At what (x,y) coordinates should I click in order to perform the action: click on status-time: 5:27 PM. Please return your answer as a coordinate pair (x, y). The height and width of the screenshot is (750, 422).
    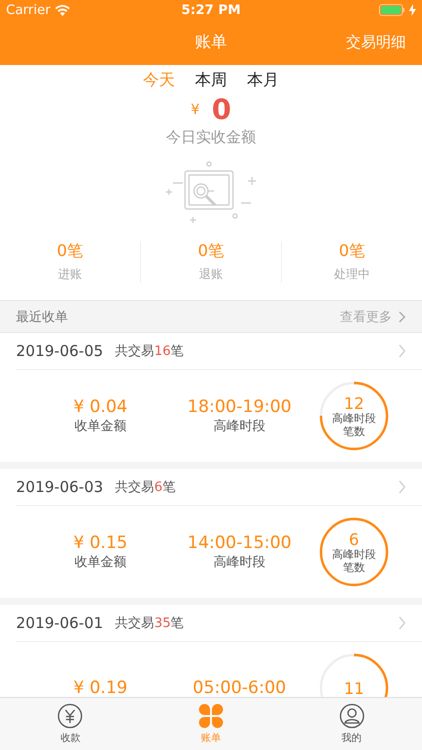
    Looking at the image, I should click on (211, 10).